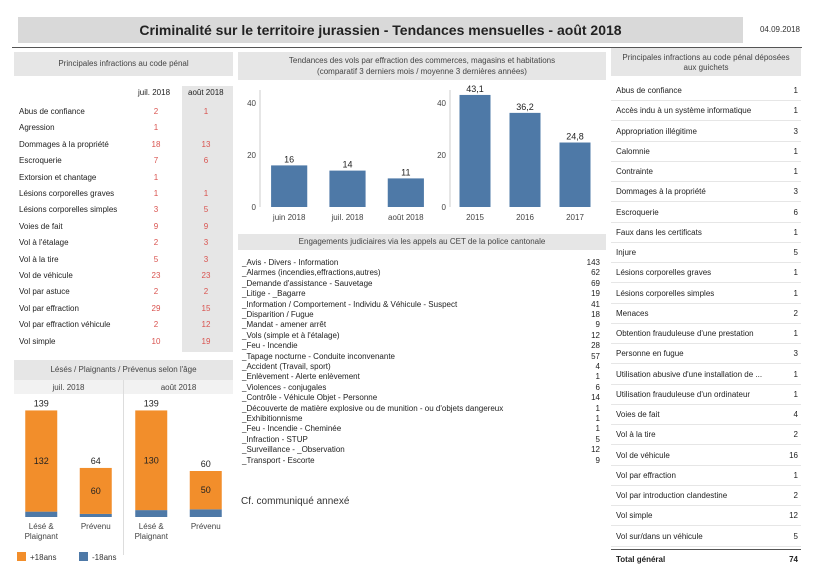 This screenshot has height=586, width=813. I want to click on legend-swatch, so click(21, 556).